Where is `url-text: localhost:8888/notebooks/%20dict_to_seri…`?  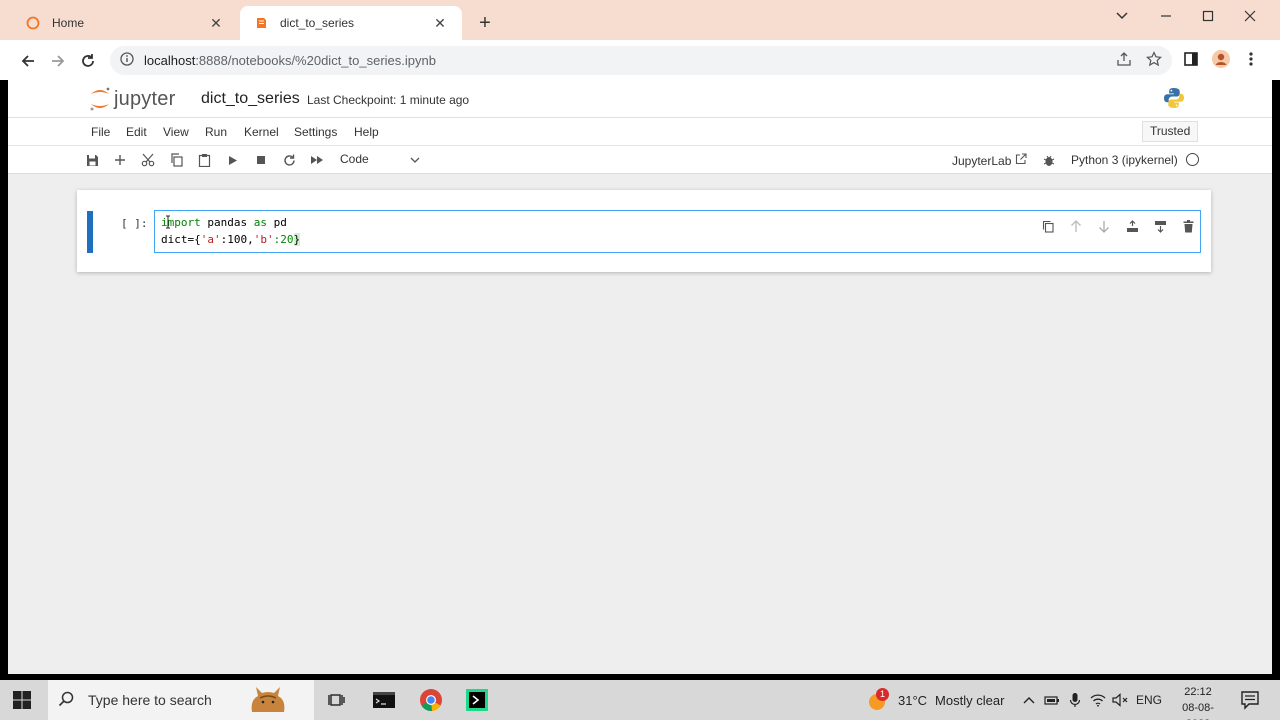 url-text: localhost:8888/notebooks/%20dict_to_seri… is located at coordinates (290, 60).